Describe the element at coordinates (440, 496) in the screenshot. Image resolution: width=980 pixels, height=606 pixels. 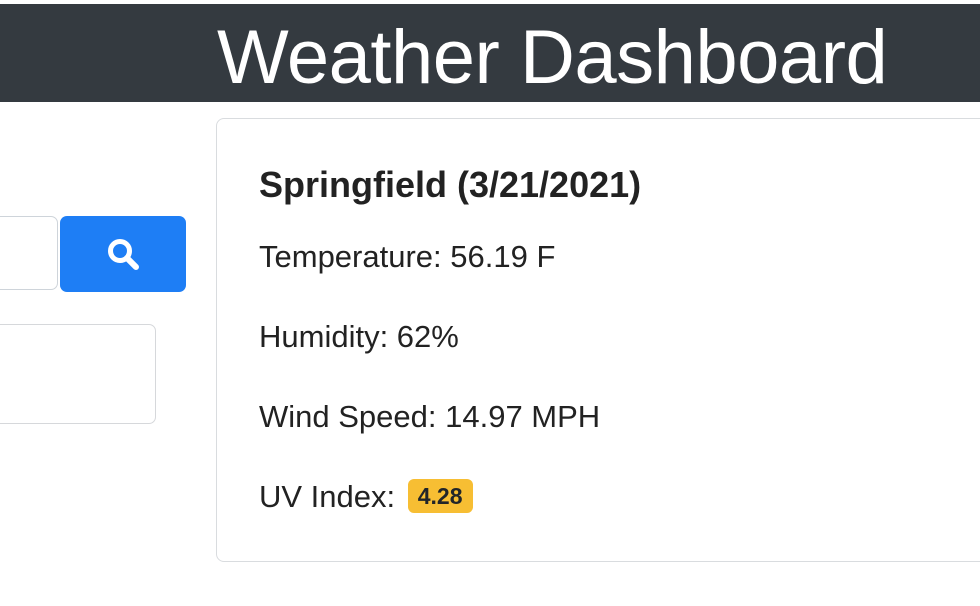
I see `uv-index-badge: 4.28` at that location.